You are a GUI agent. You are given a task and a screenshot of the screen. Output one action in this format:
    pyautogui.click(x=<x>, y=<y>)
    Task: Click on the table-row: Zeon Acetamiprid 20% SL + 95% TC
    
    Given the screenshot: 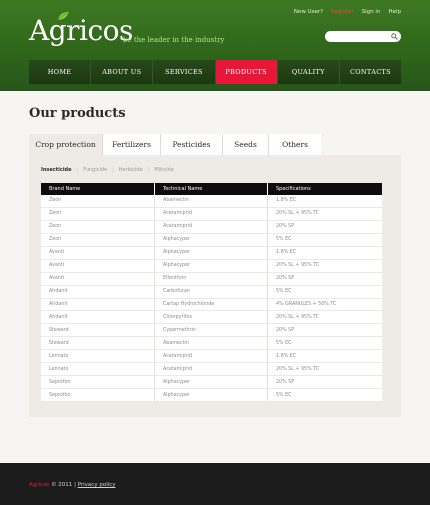 What is the action you would take?
    pyautogui.click(x=211, y=214)
    